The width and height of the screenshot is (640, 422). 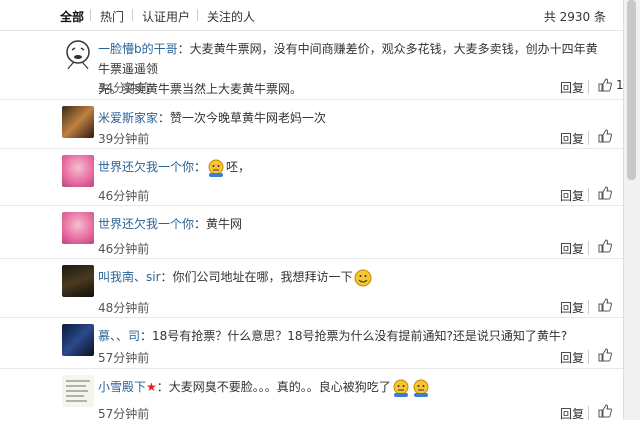 I want to click on tab-following: 关注的人, so click(x=231, y=16).